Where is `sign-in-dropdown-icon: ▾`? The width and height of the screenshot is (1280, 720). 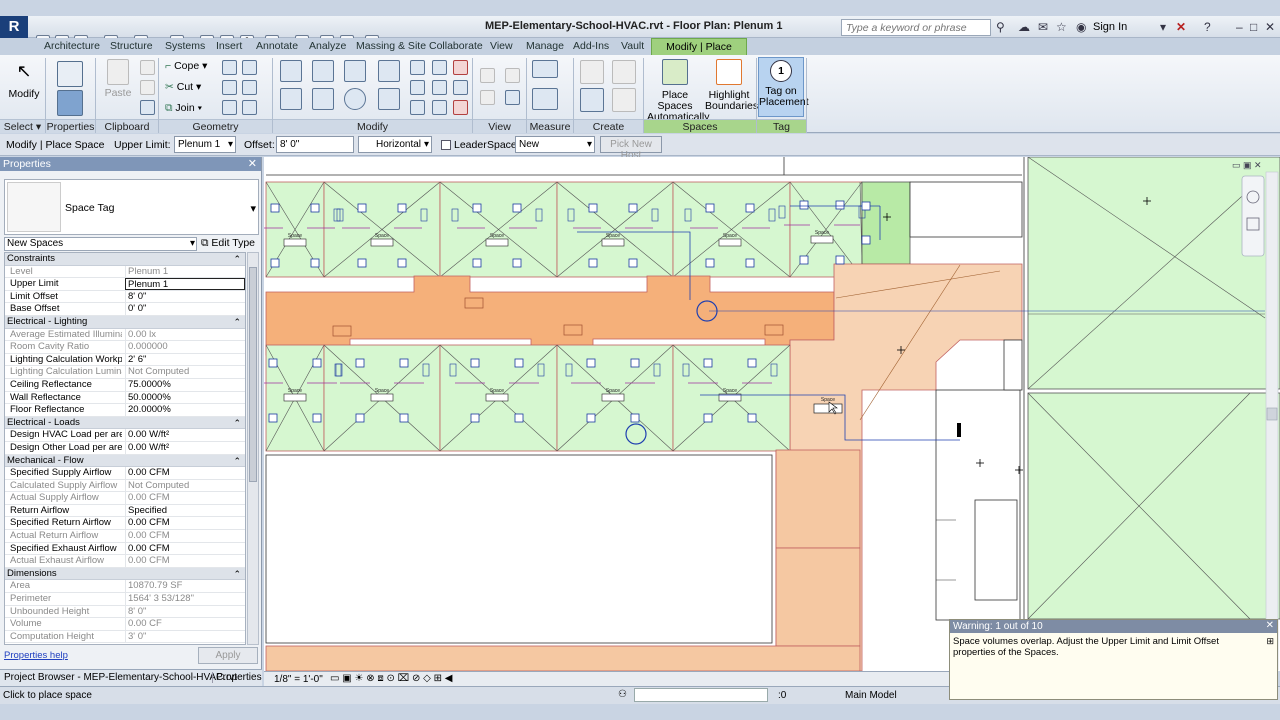 sign-in-dropdown-icon: ▾ is located at coordinates (1163, 27).